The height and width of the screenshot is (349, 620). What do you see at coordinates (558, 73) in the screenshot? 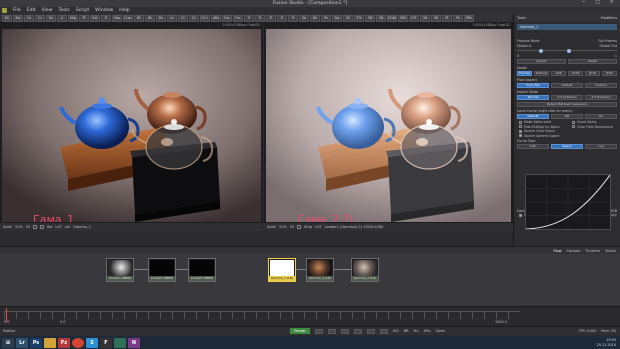
I see `depth-int8: int8` at bounding box center [558, 73].